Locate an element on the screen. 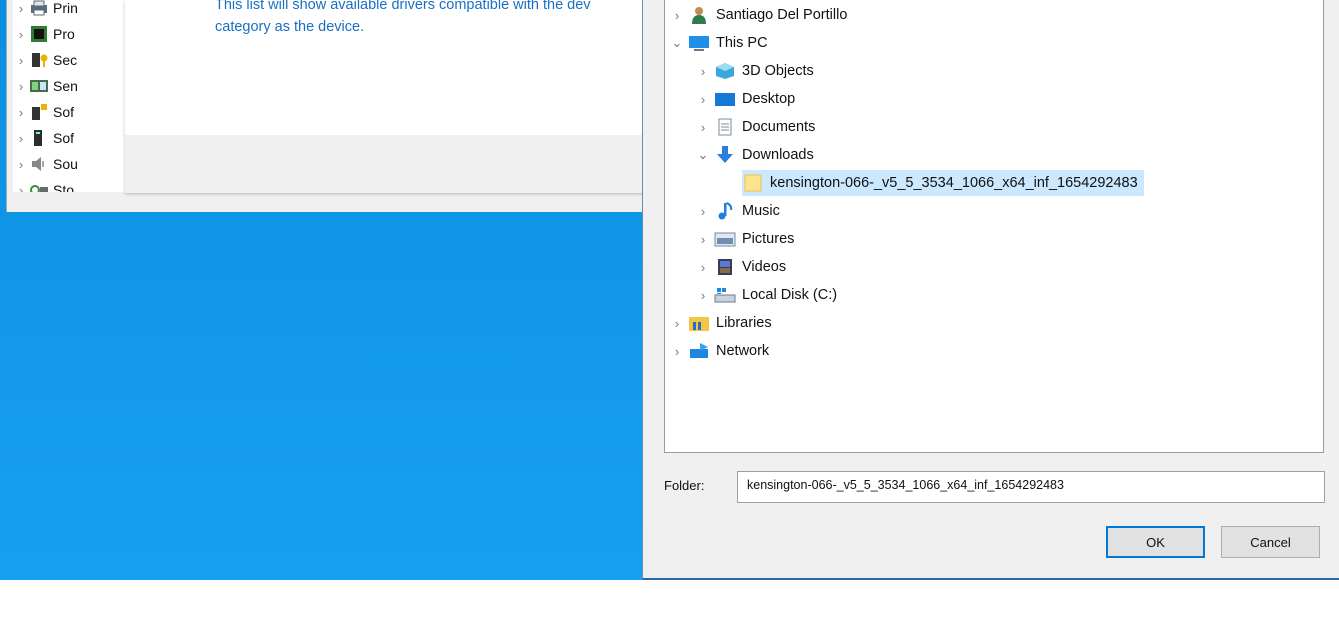  device-category-sensors: › Sen is located at coordinates (45, 86).